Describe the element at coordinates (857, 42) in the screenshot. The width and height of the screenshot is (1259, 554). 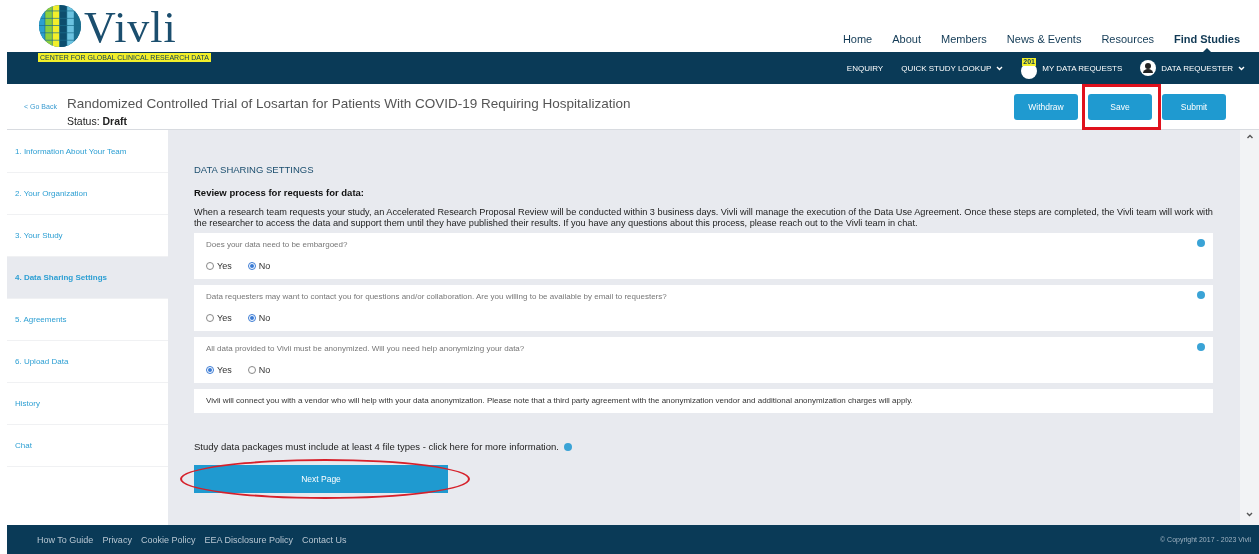
I see `nav-link: Home` at that location.